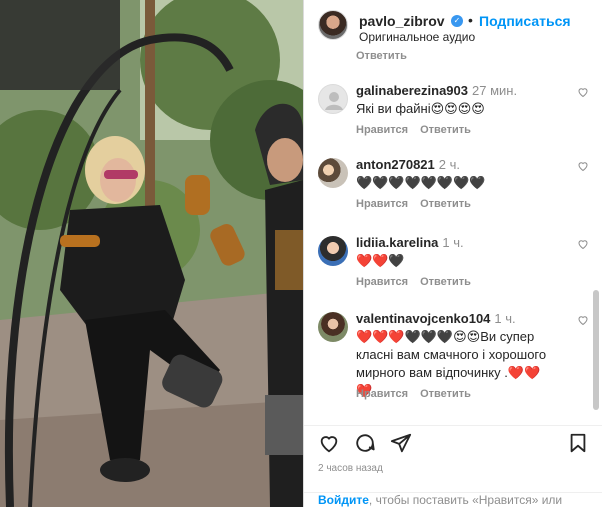 The width and height of the screenshot is (602, 507). What do you see at coordinates (453, 441) in the screenshot?
I see `post-actions-bar` at bounding box center [453, 441].